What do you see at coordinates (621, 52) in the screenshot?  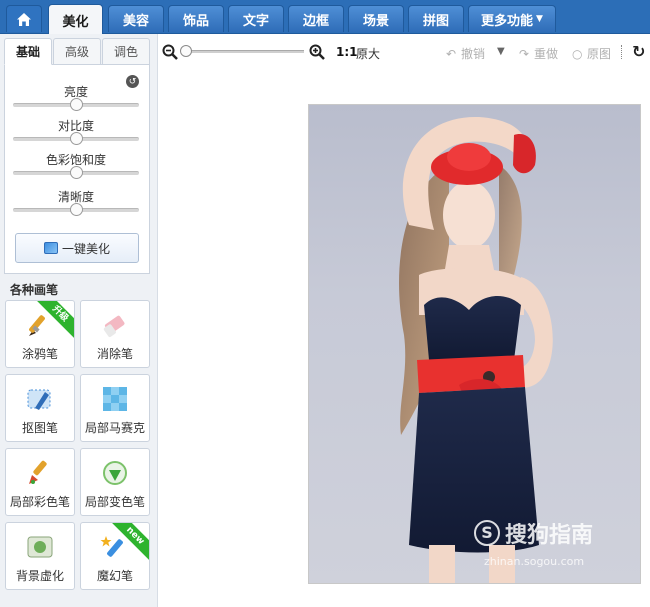 I see `toolbar-divider` at bounding box center [621, 52].